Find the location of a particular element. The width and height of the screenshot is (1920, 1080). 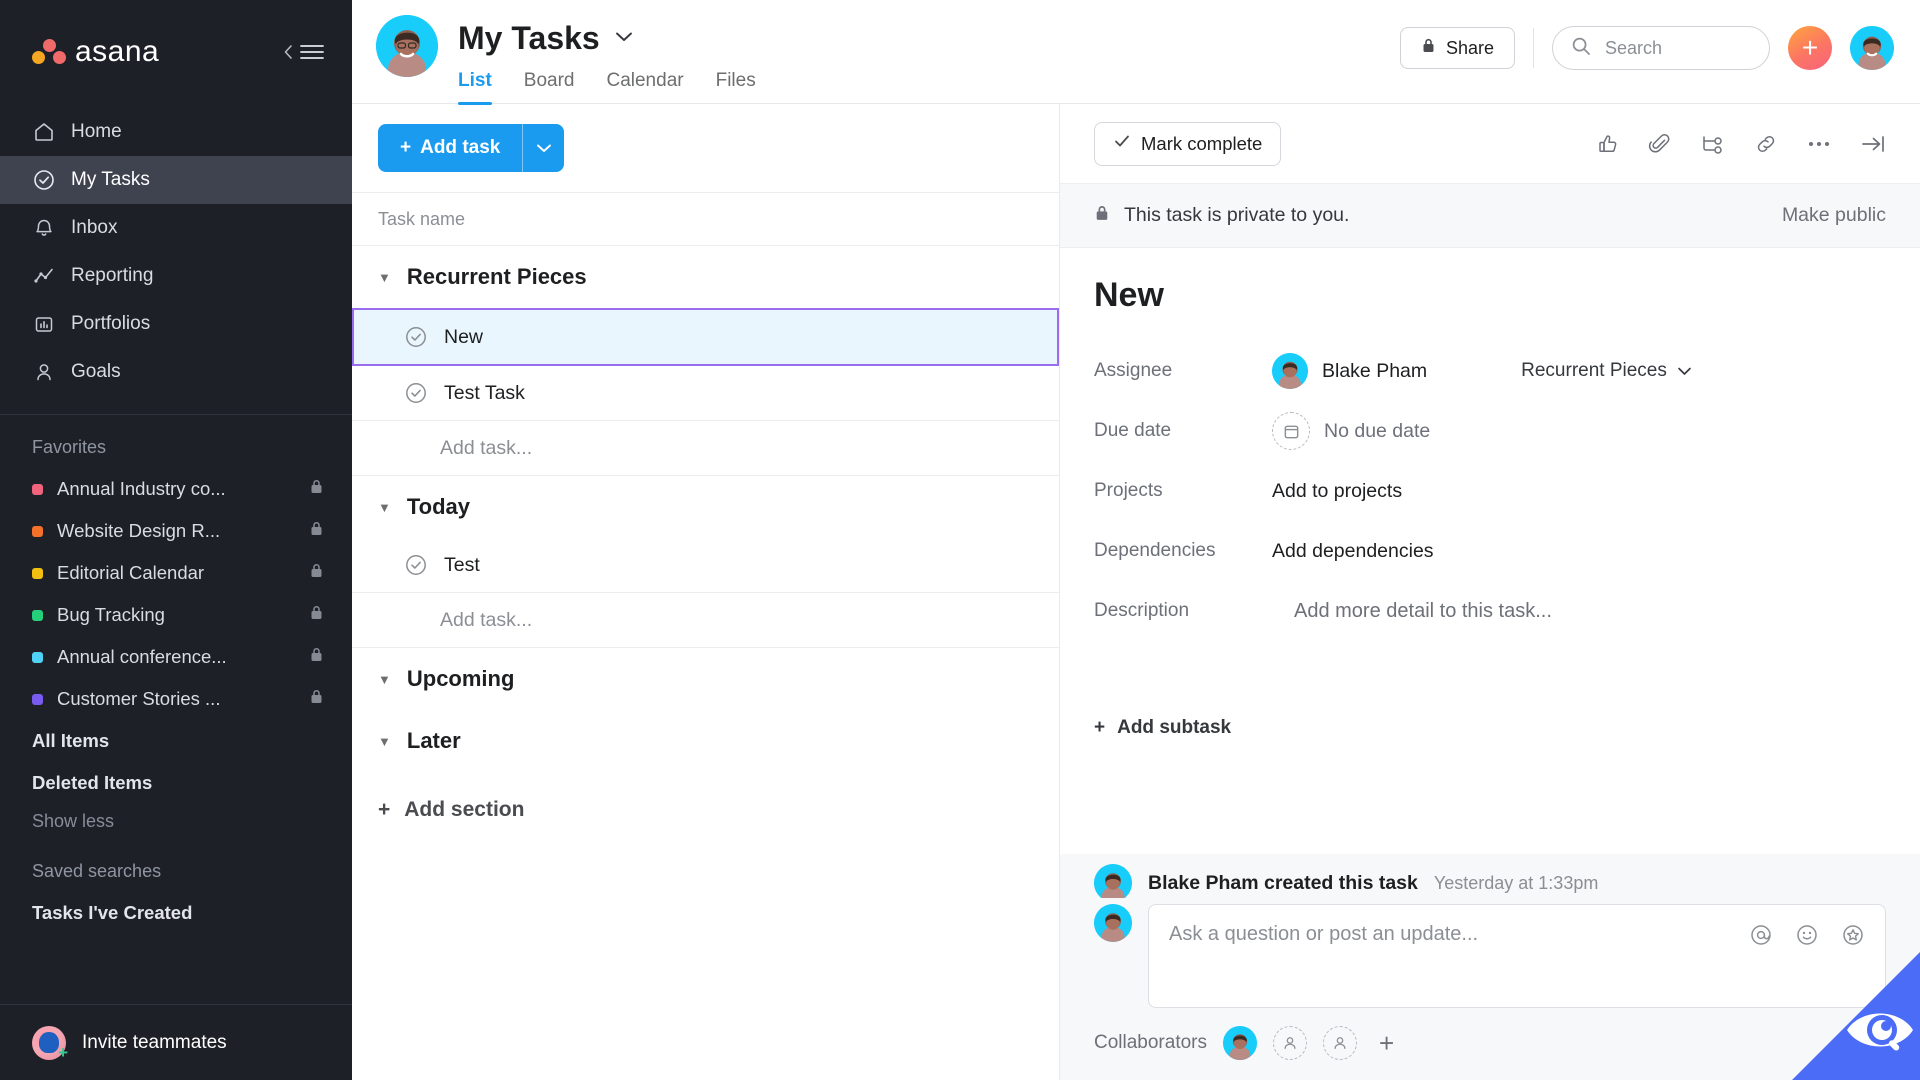

paperclip-icon is located at coordinates (1660, 144).